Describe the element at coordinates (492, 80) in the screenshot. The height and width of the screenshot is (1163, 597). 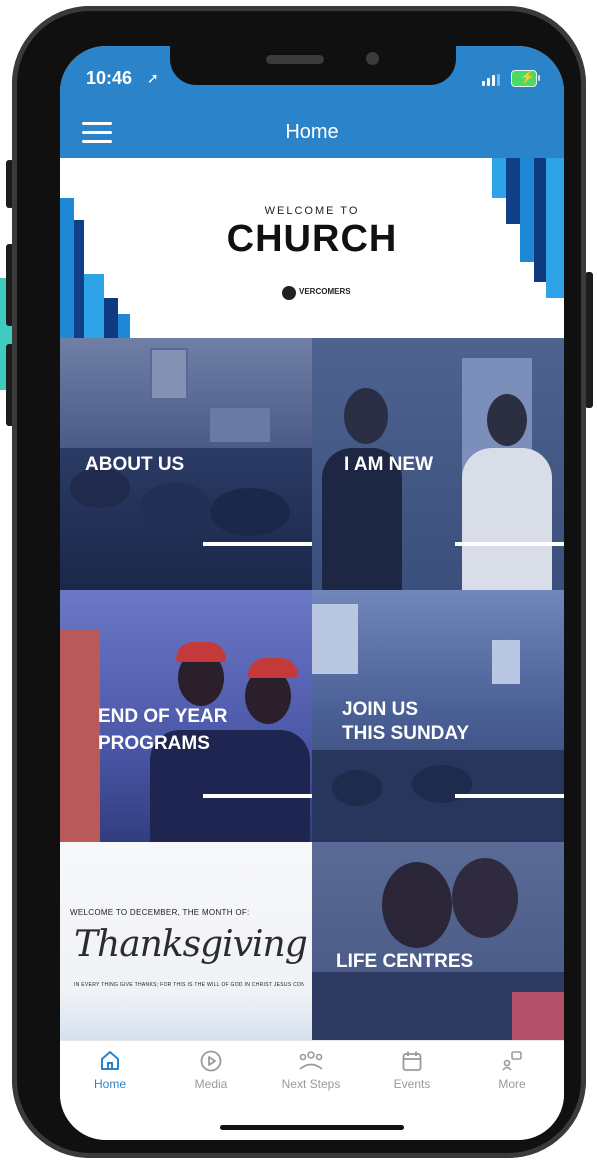
I see `signal-icon` at that location.